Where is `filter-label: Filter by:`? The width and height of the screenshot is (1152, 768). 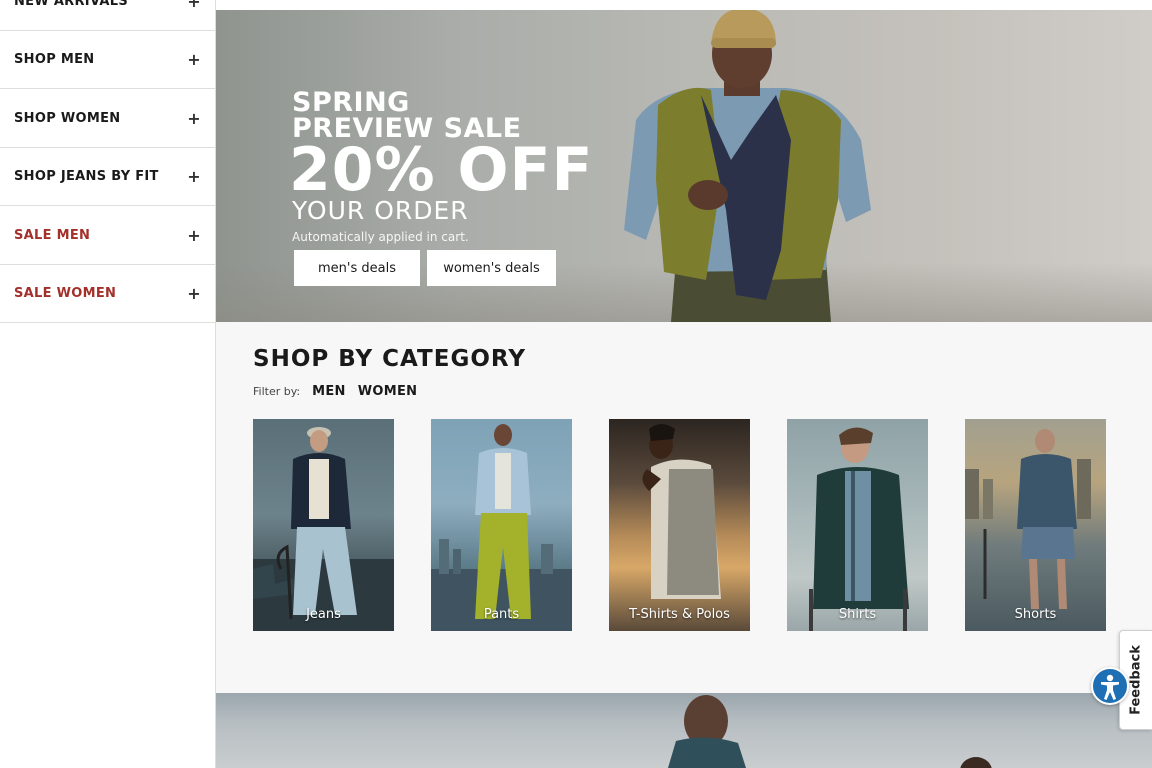
filter-label: Filter by: is located at coordinates (277, 391).